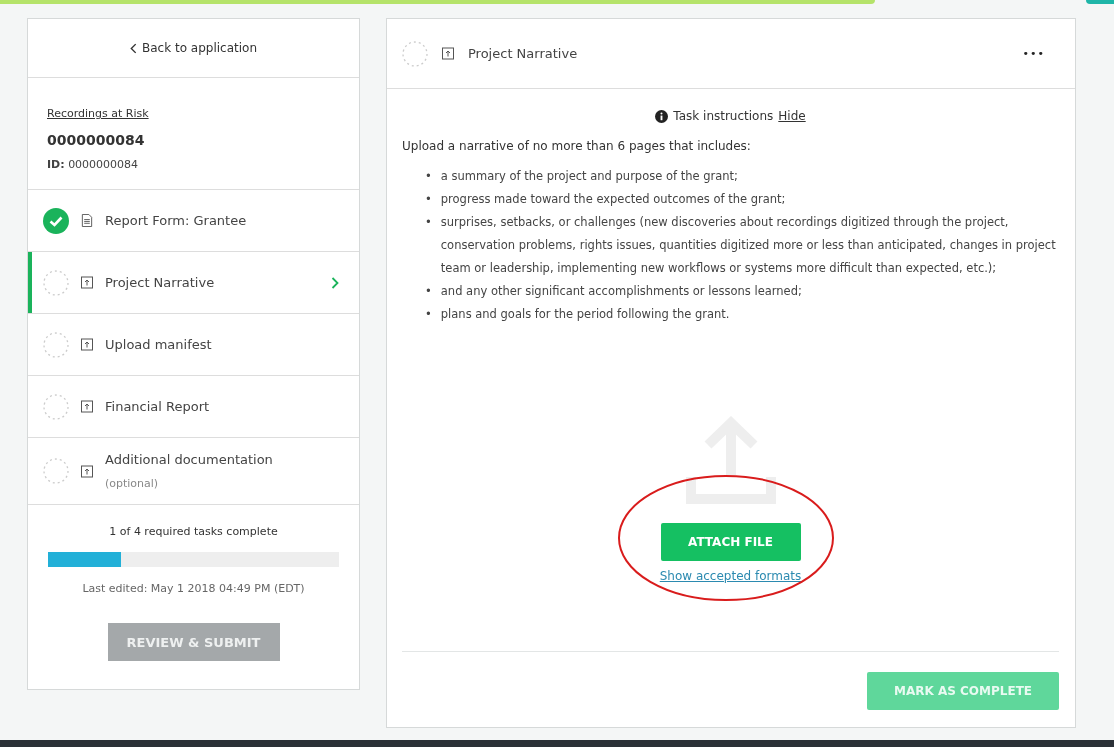 This screenshot has height=747, width=1114. What do you see at coordinates (335, 282) in the screenshot?
I see `chevron-right-icon` at bounding box center [335, 282].